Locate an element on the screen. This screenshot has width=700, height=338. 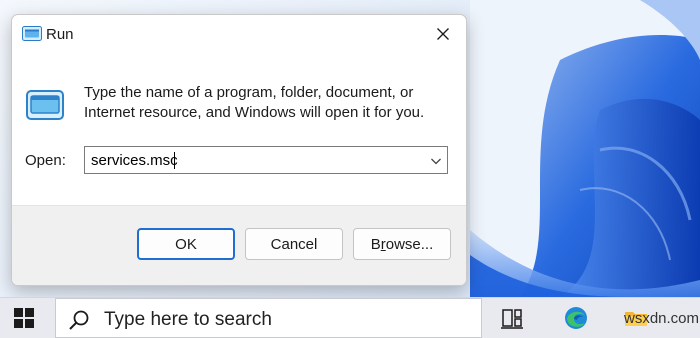
title-bar: Run is located at coordinates (239, 34).